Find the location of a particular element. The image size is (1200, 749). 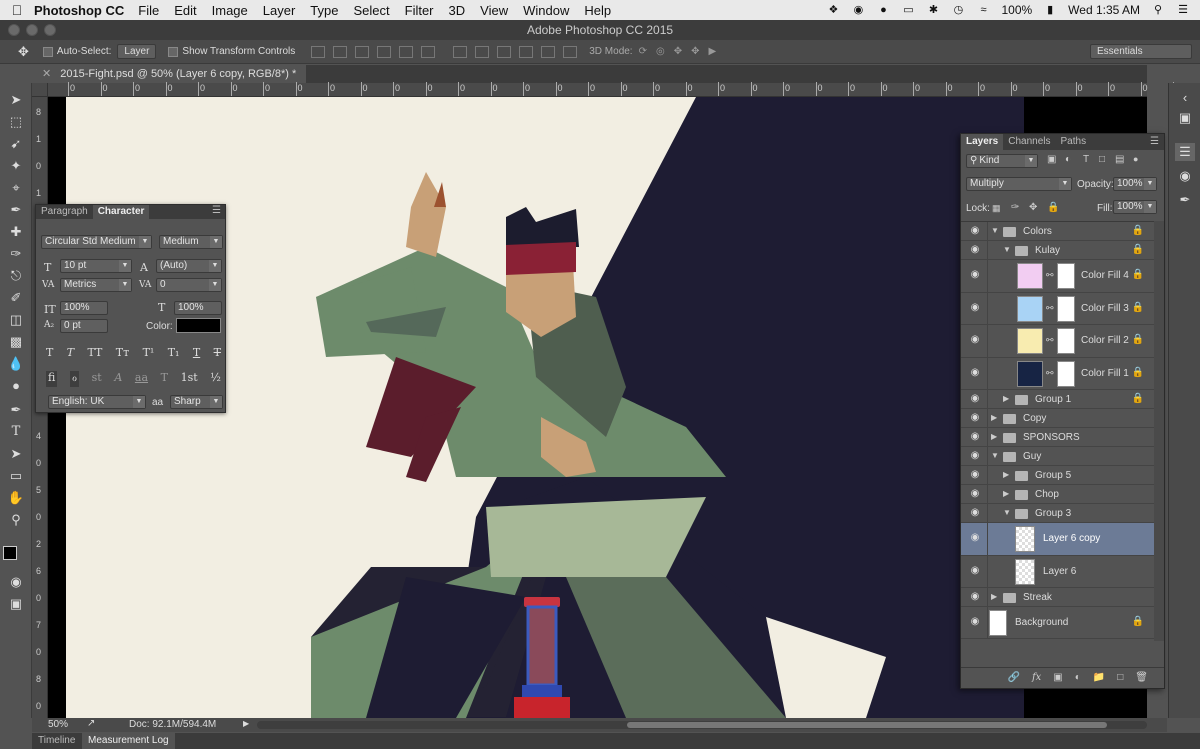

channels-panel-icon: ◉ is located at coordinates (1185, 176).